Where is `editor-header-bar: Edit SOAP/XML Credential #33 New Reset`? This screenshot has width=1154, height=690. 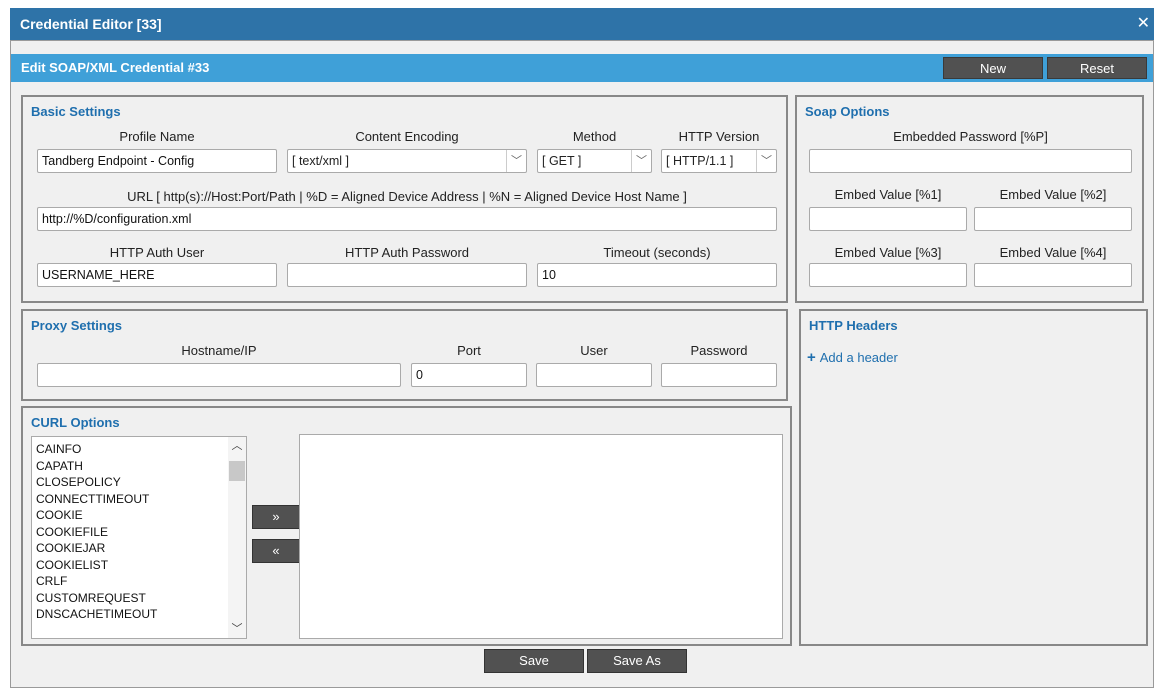 editor-header-bar: Edit SOAP/XML Credential #33 New Reset is located at coordinates (582, 68).